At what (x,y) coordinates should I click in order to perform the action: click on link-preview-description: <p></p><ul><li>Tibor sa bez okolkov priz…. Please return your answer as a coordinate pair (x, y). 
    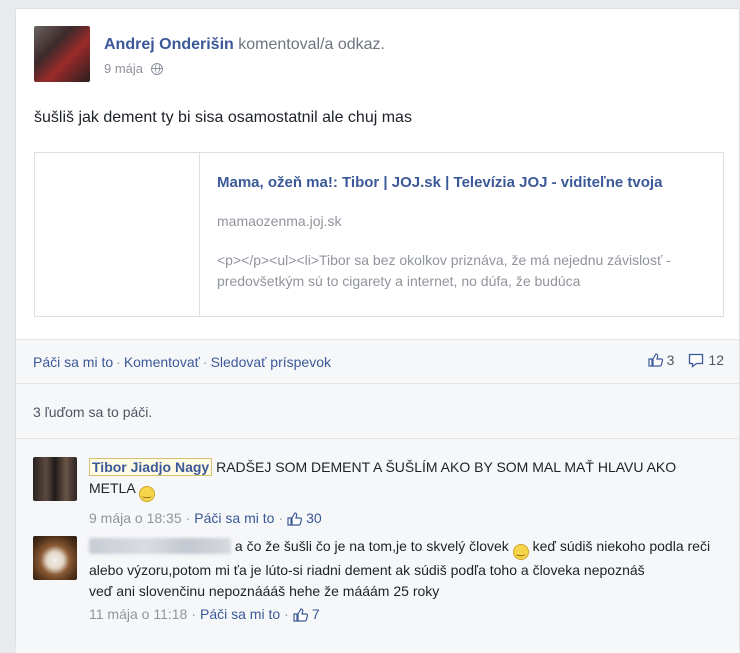
    Looking at the image, I should click on (444, 270).